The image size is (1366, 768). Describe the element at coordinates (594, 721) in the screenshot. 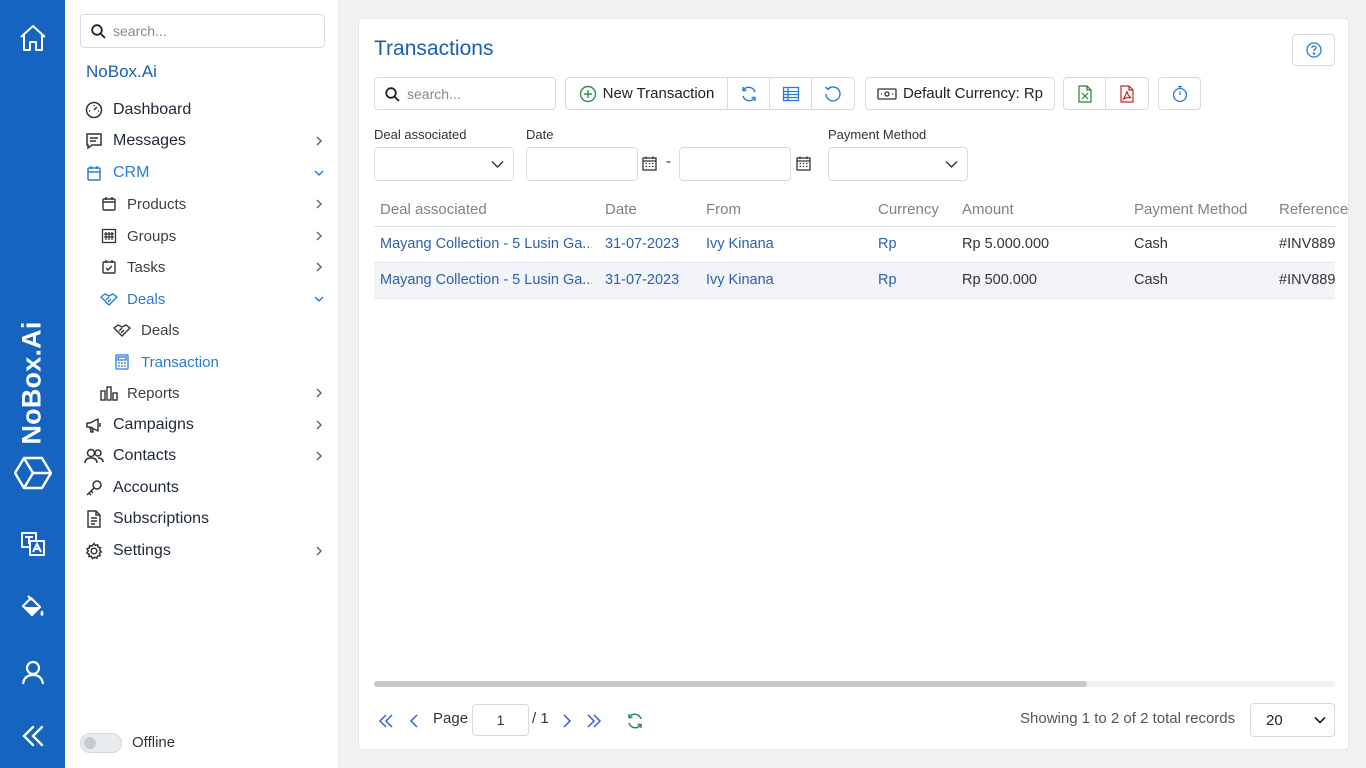

I see `last-page-icon` at that location.